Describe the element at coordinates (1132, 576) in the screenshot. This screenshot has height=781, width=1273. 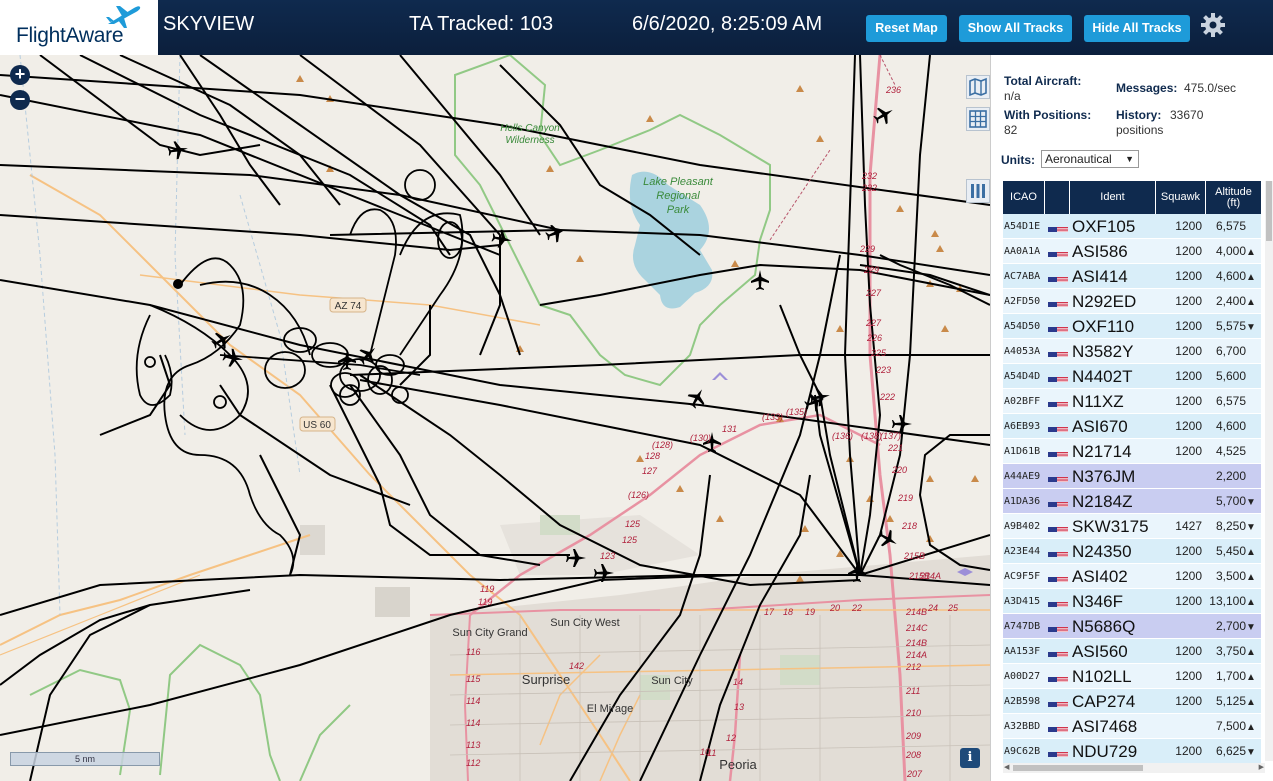
I see `table-row: AC9F5F ASI402 1200 3,500▲` at that location.